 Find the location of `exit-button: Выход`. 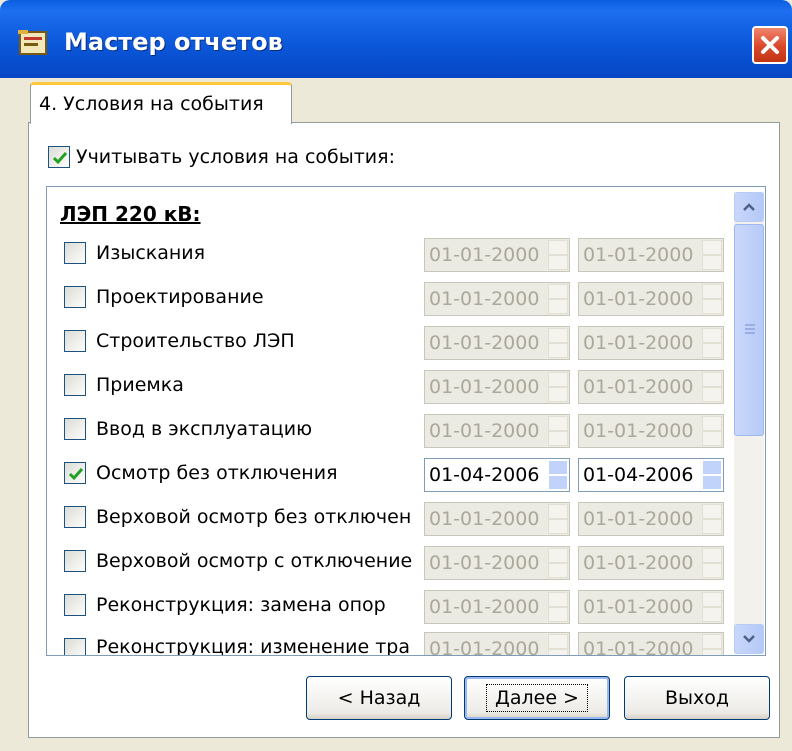

exit-button: Выход is located at coordinates (697, 698).